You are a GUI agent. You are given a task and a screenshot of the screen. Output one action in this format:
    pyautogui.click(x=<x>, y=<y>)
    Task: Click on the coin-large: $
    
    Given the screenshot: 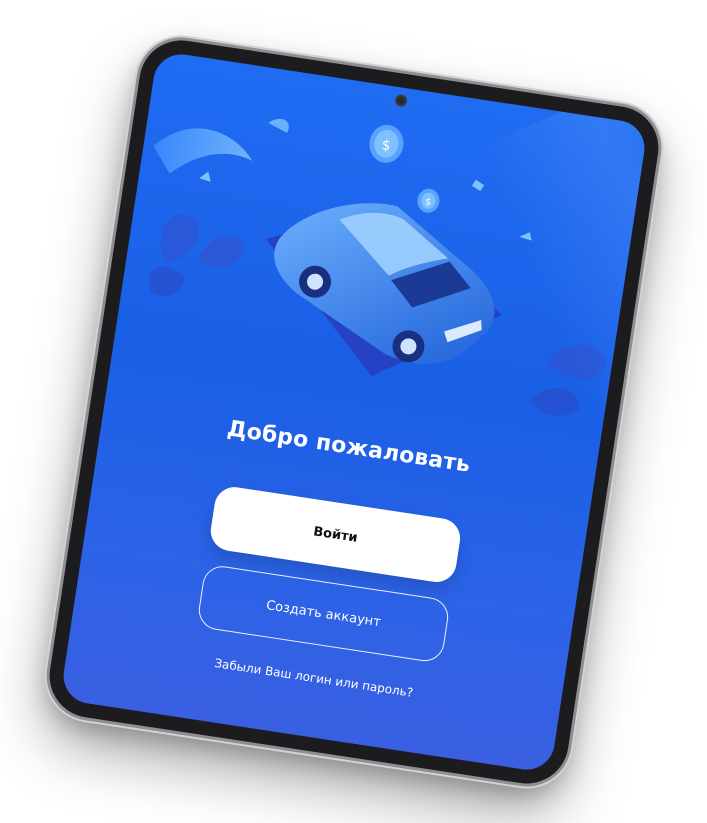 What is the action you would take?
    pyautogui.click(x=386, y=143)
    